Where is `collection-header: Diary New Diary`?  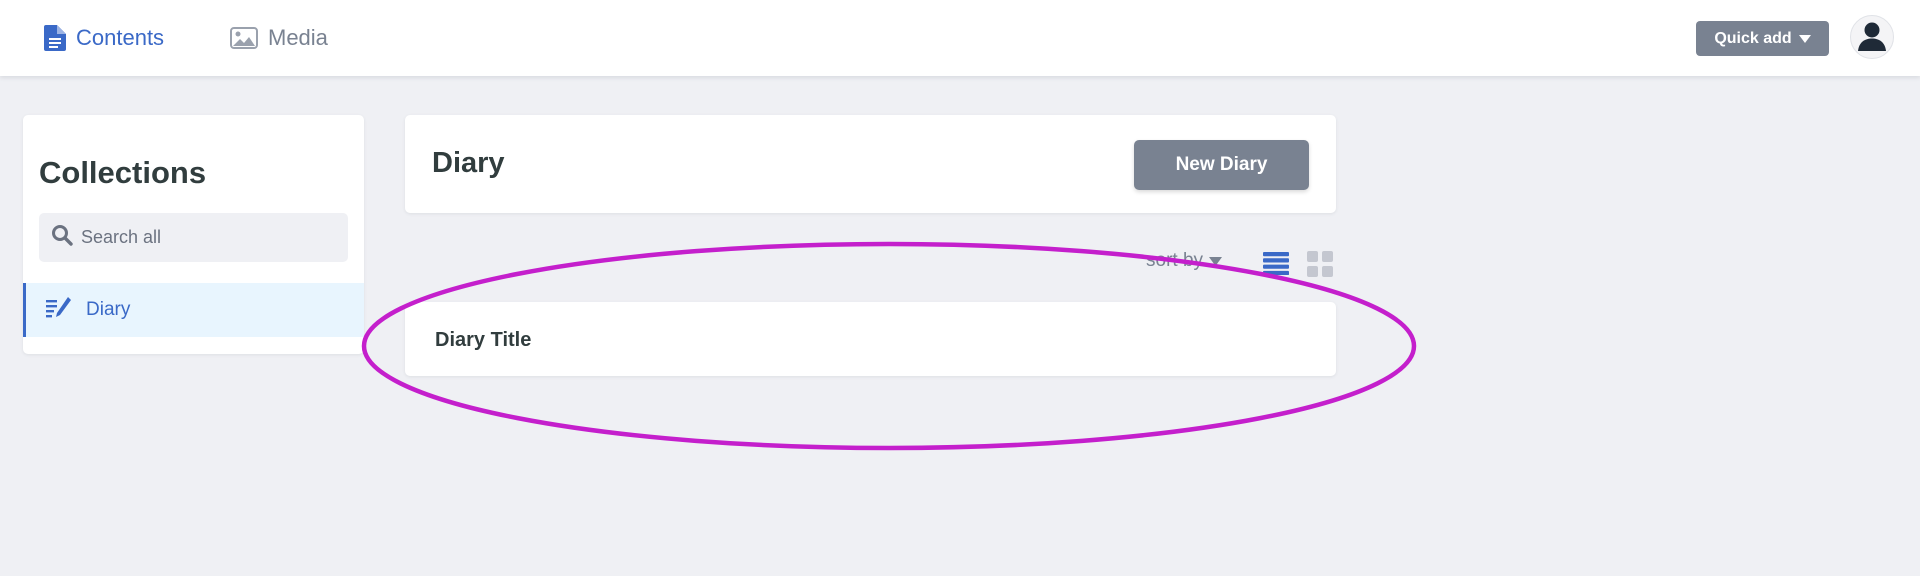
collection-header: Diary New Diary is located at coordinates (870, 164).